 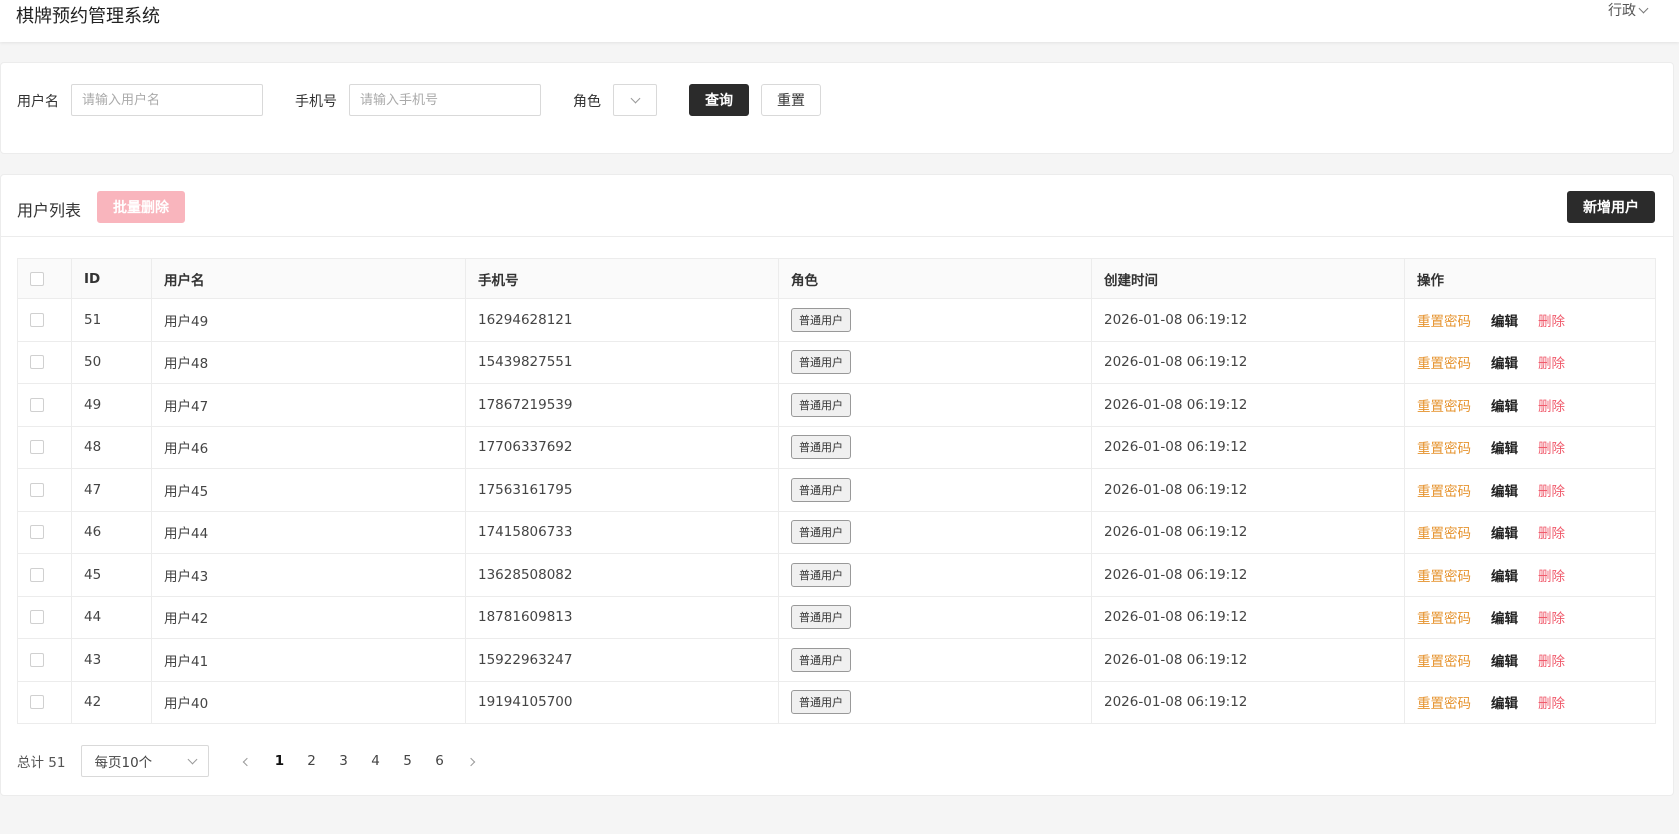 I want to click on username-cell: 用户45, so click(x=308, y=490).